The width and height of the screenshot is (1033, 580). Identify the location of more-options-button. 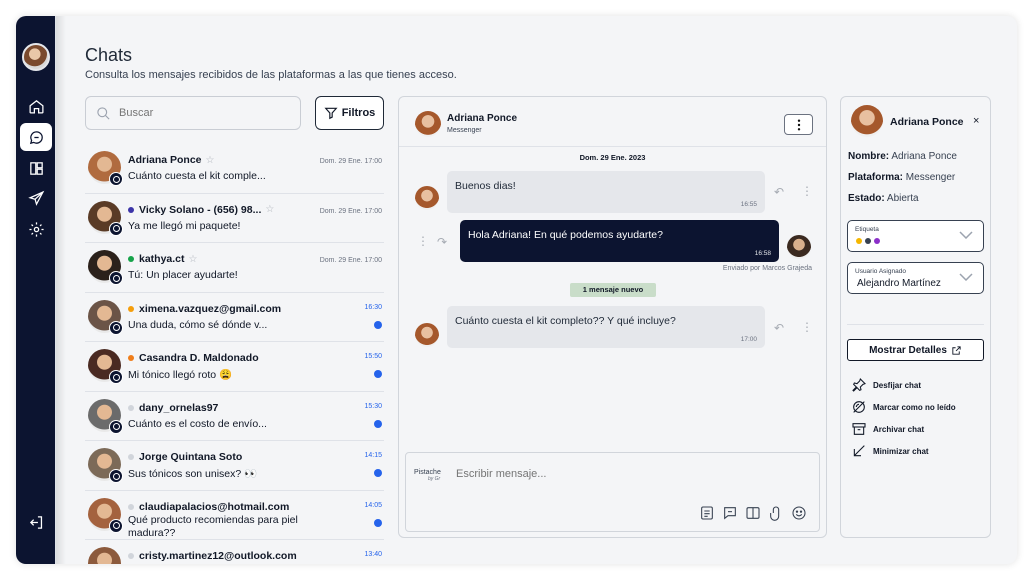
(798, 124).